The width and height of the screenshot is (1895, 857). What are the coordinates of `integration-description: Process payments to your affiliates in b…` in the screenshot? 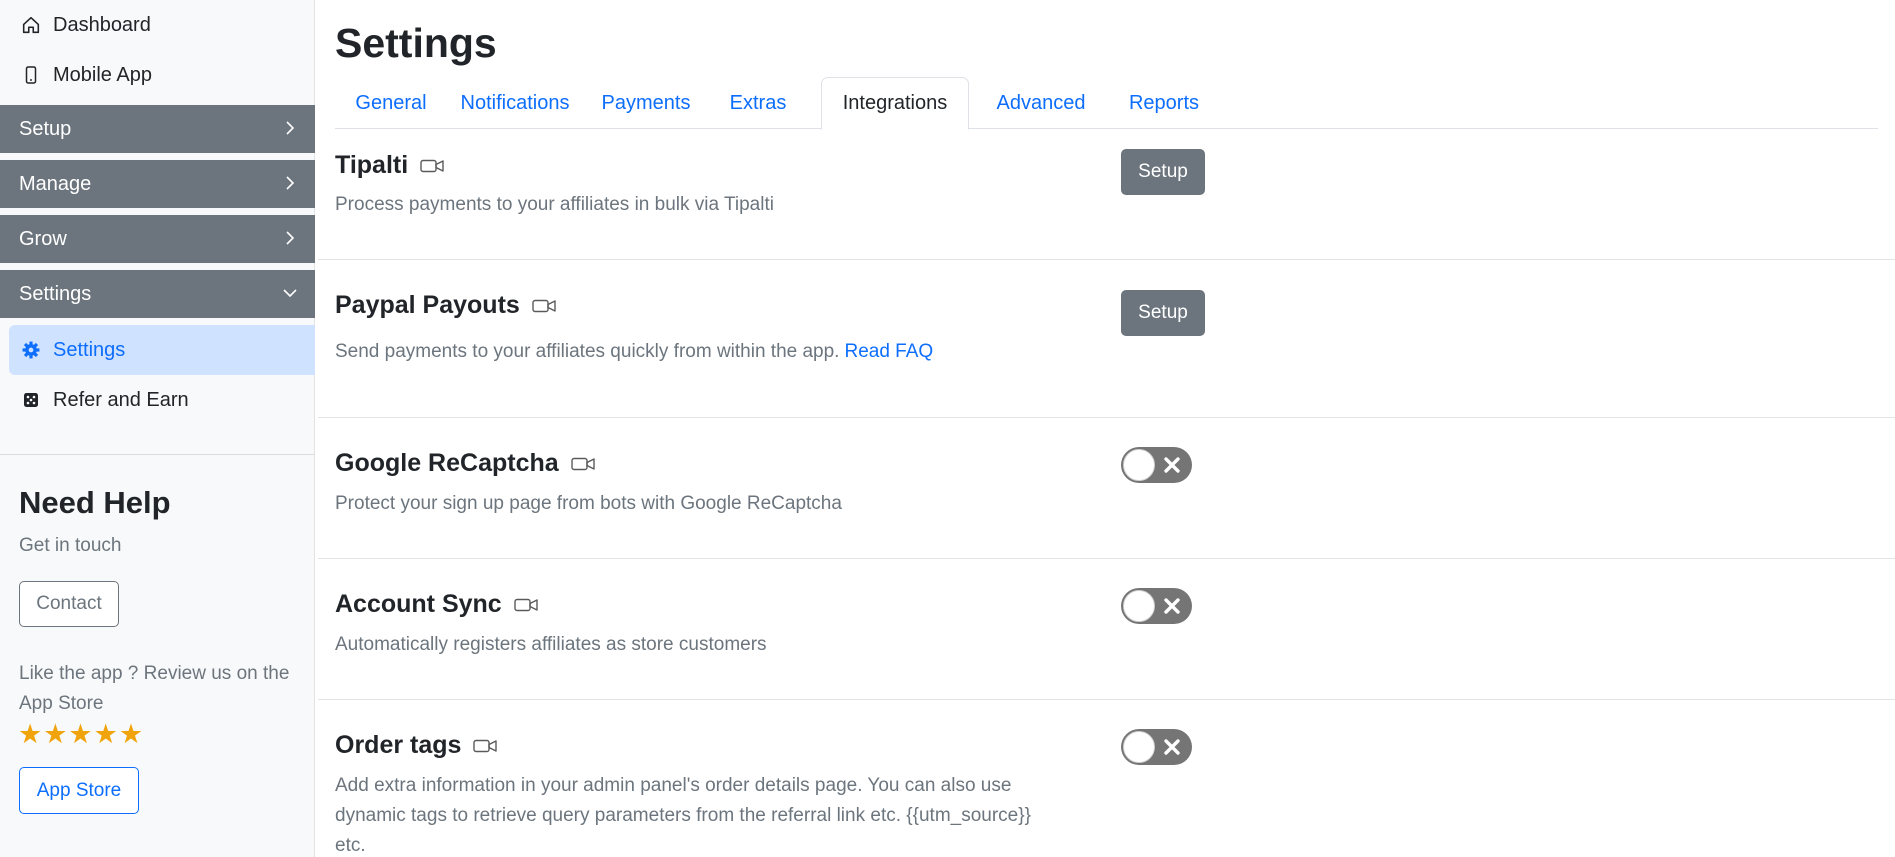 It's located at (554, 204).